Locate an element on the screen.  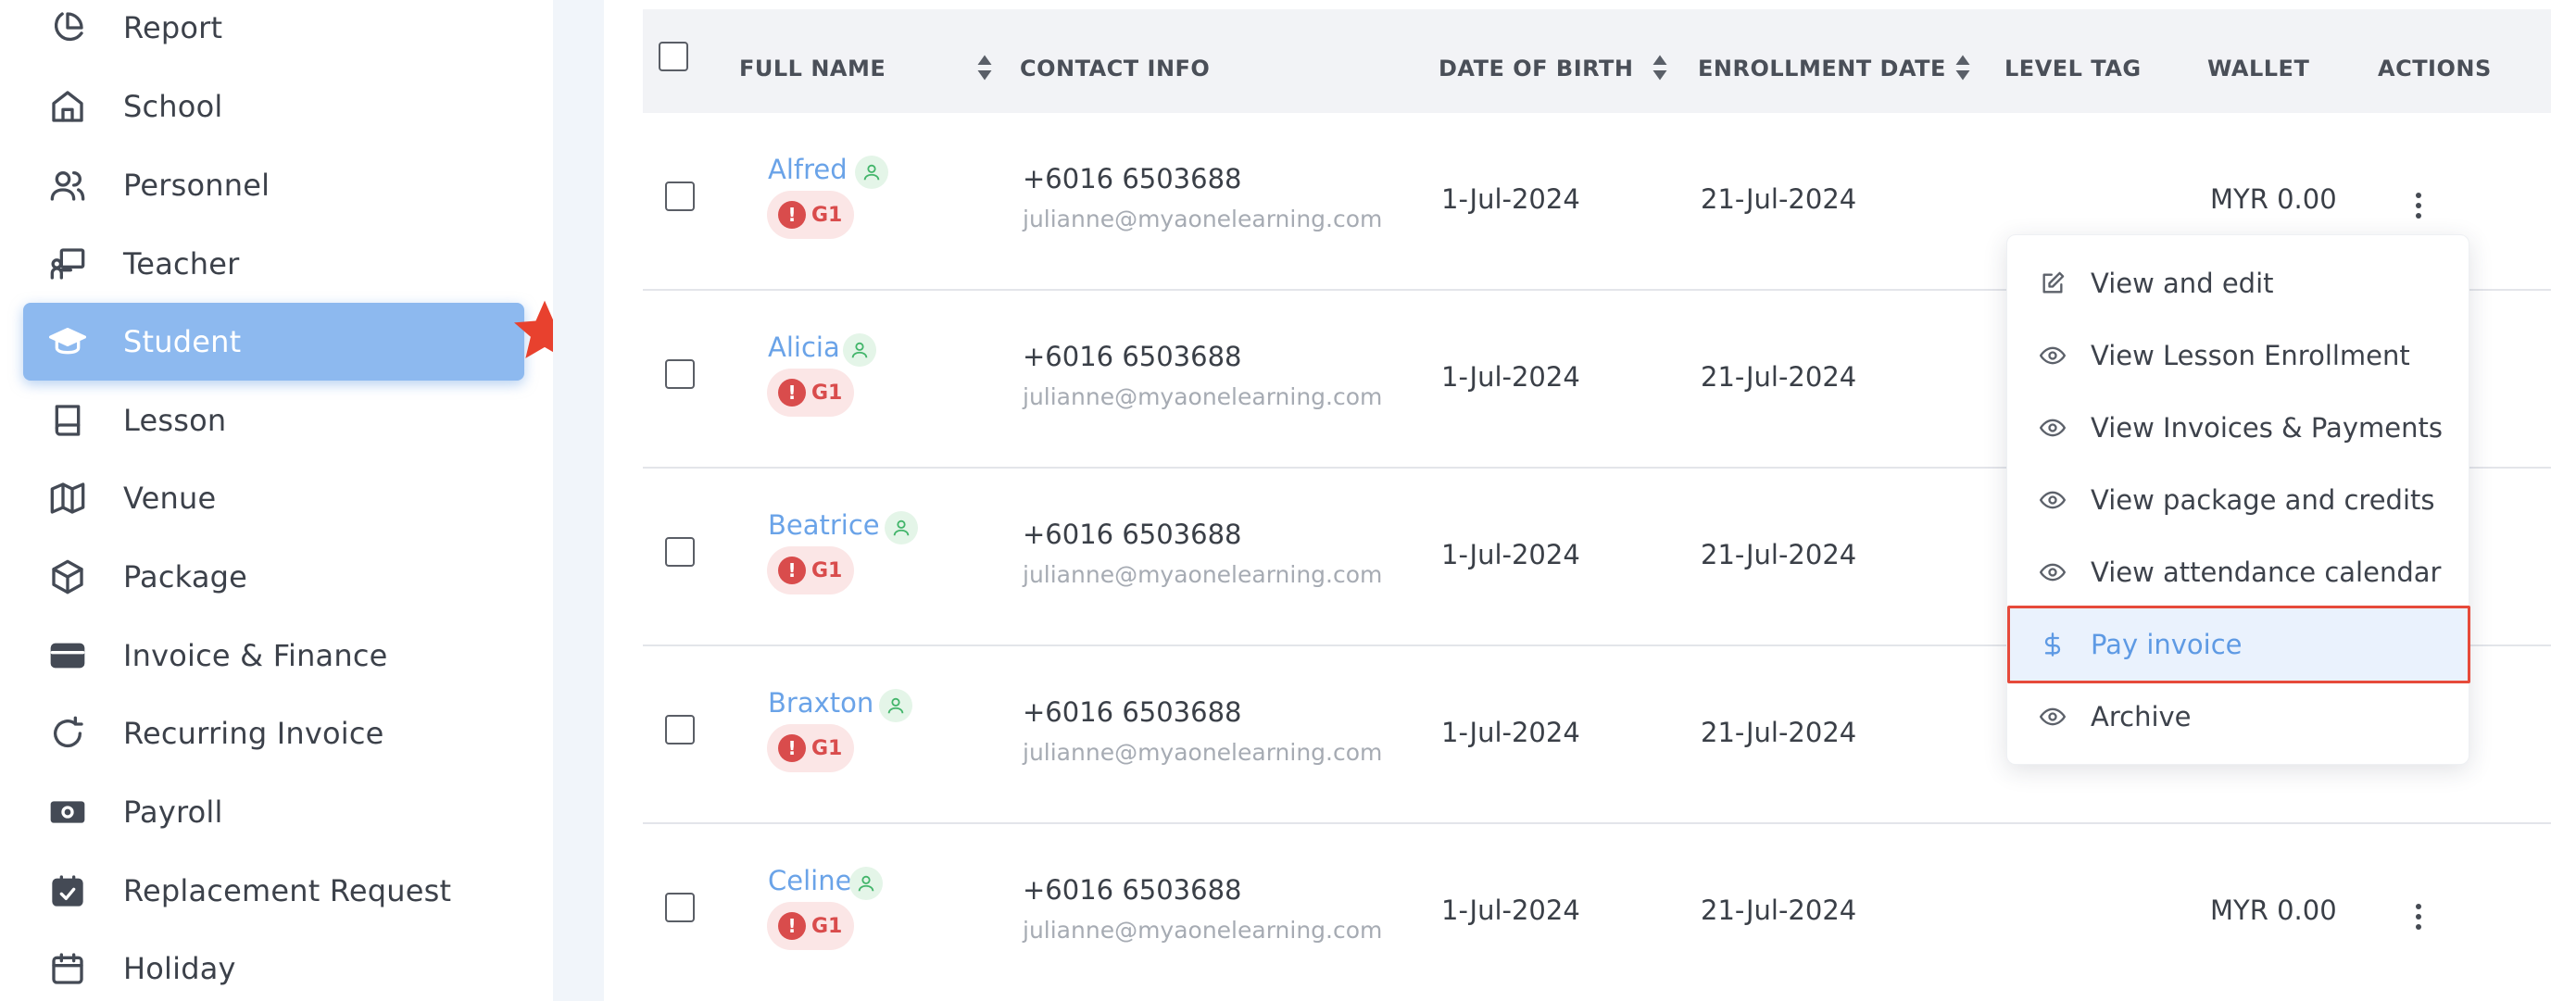
menu-item-label: View attendance calendar is located at coordinates (2266, 572).